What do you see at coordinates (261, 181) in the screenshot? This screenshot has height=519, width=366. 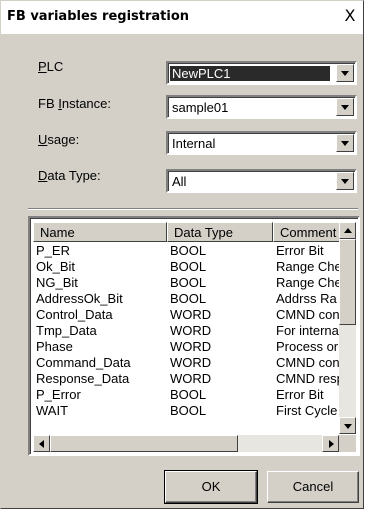 I see `data-type-select: All` at bounding box center [261, 181].